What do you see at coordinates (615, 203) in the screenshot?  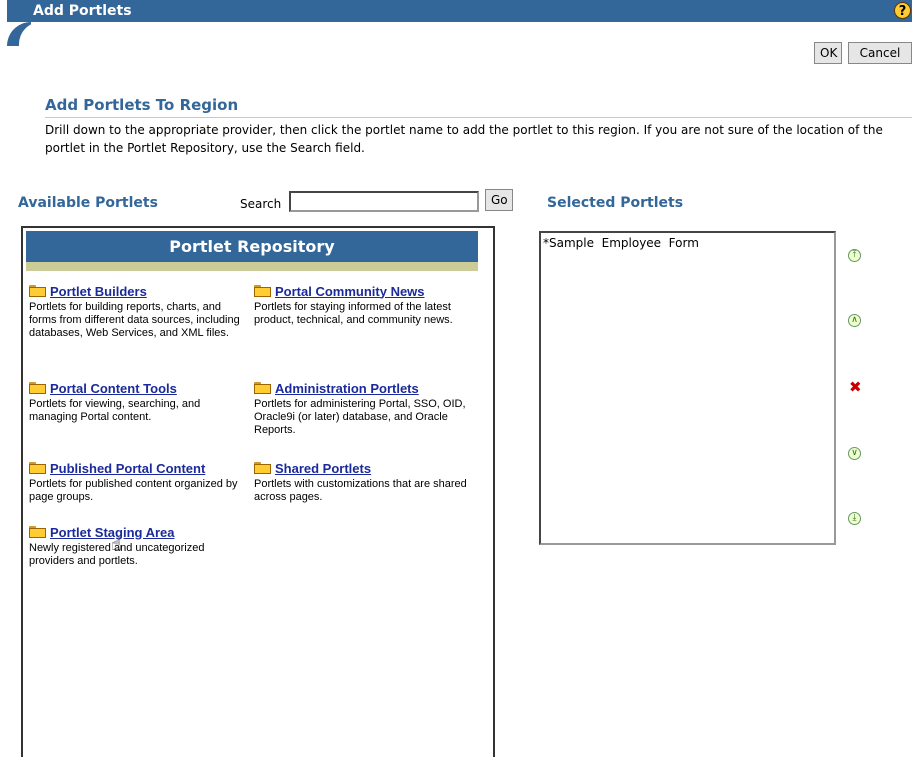 I see `selected-portlets-label: Selected Portlets` at bounding box center [615, 203].